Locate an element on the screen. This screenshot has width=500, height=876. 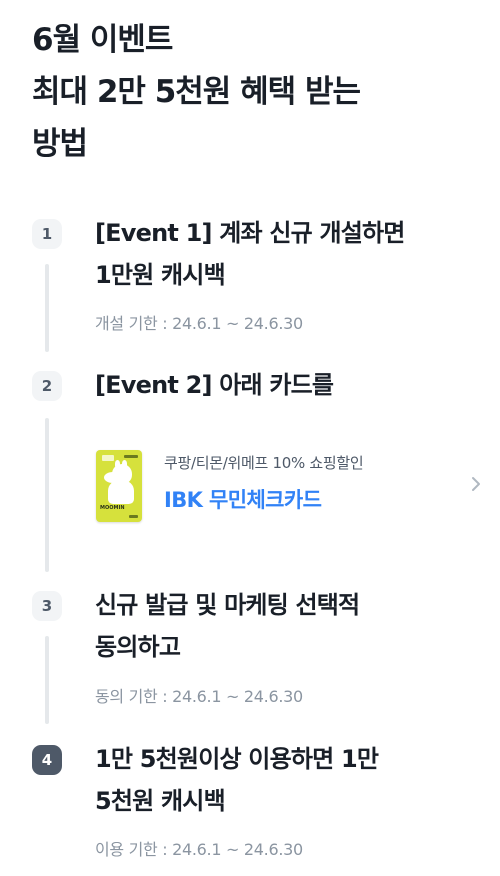
step-deadline: 개설 기한 : 24.6.1 ~ 24.6.30 is located at coordinates (199, 323).